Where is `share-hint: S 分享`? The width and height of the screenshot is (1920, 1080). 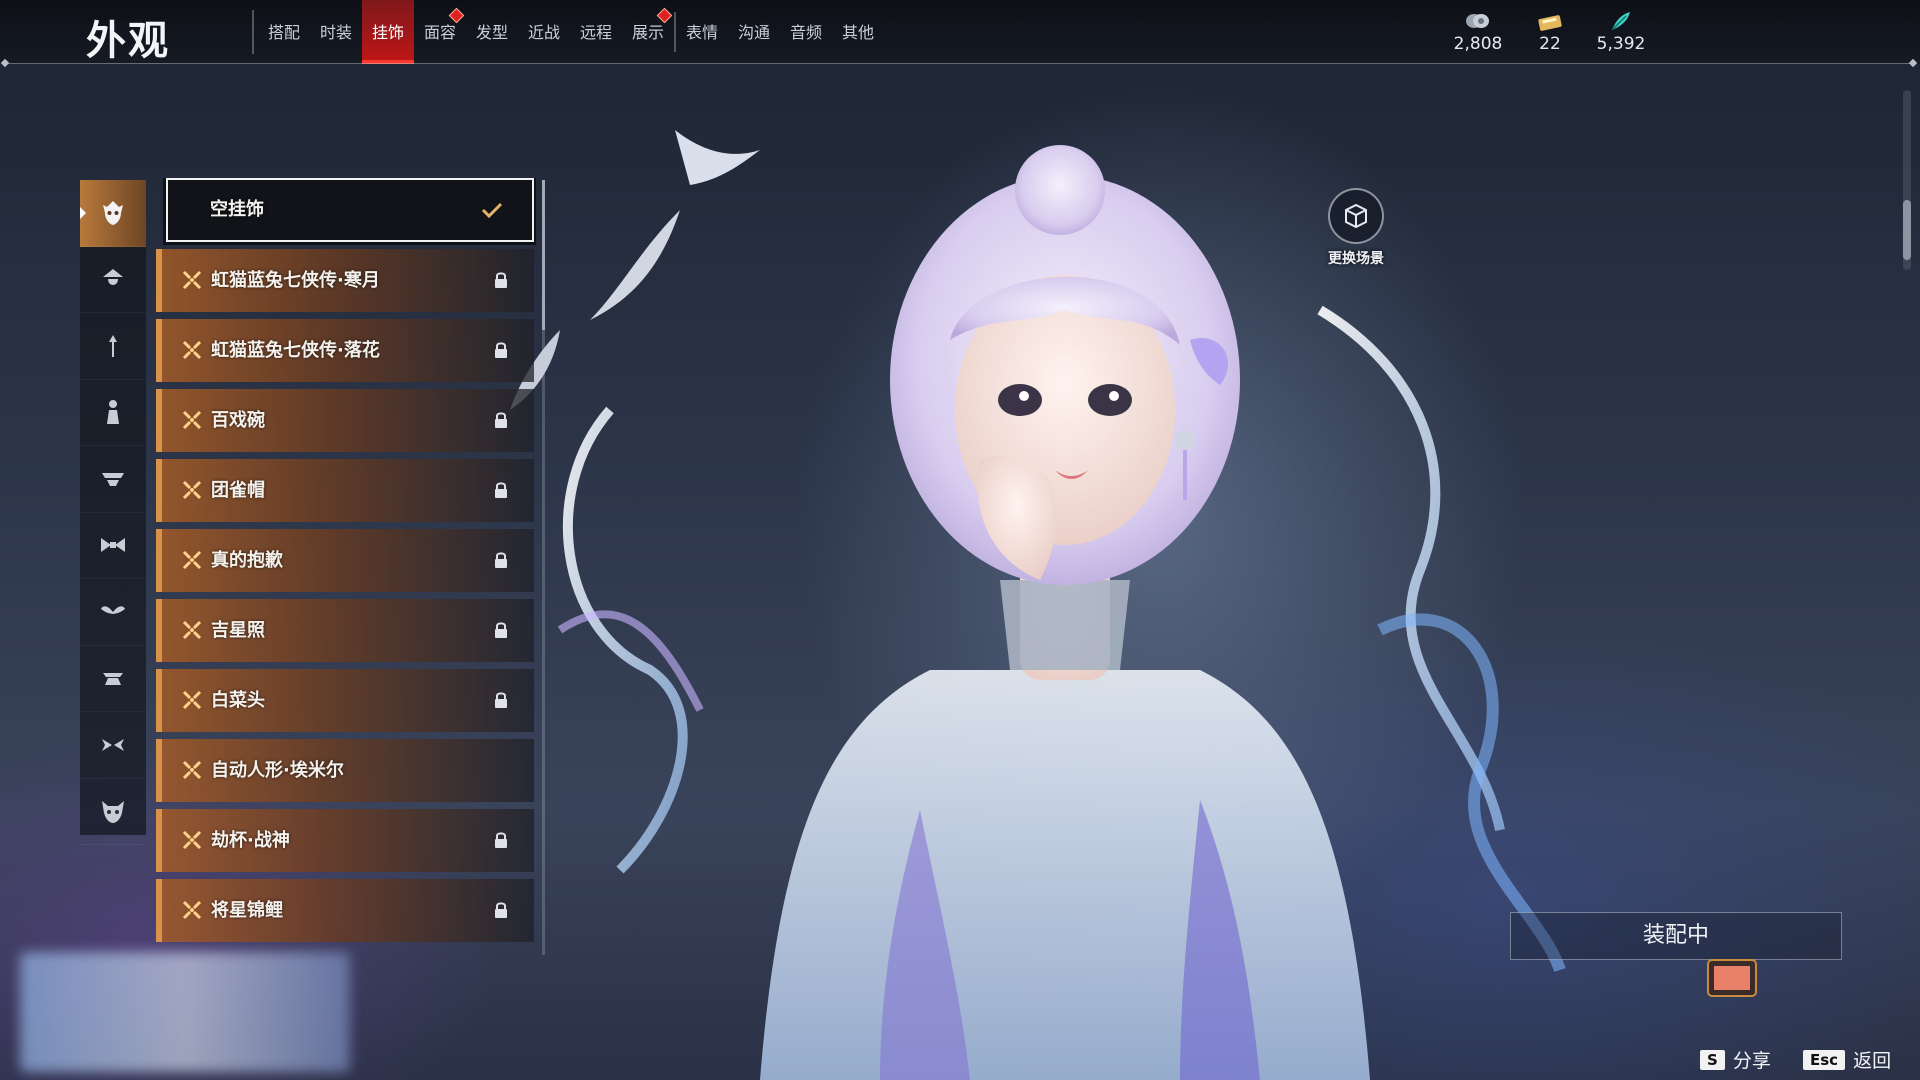 share-hint: S 分享 is located at coordinates (1735, 1059).